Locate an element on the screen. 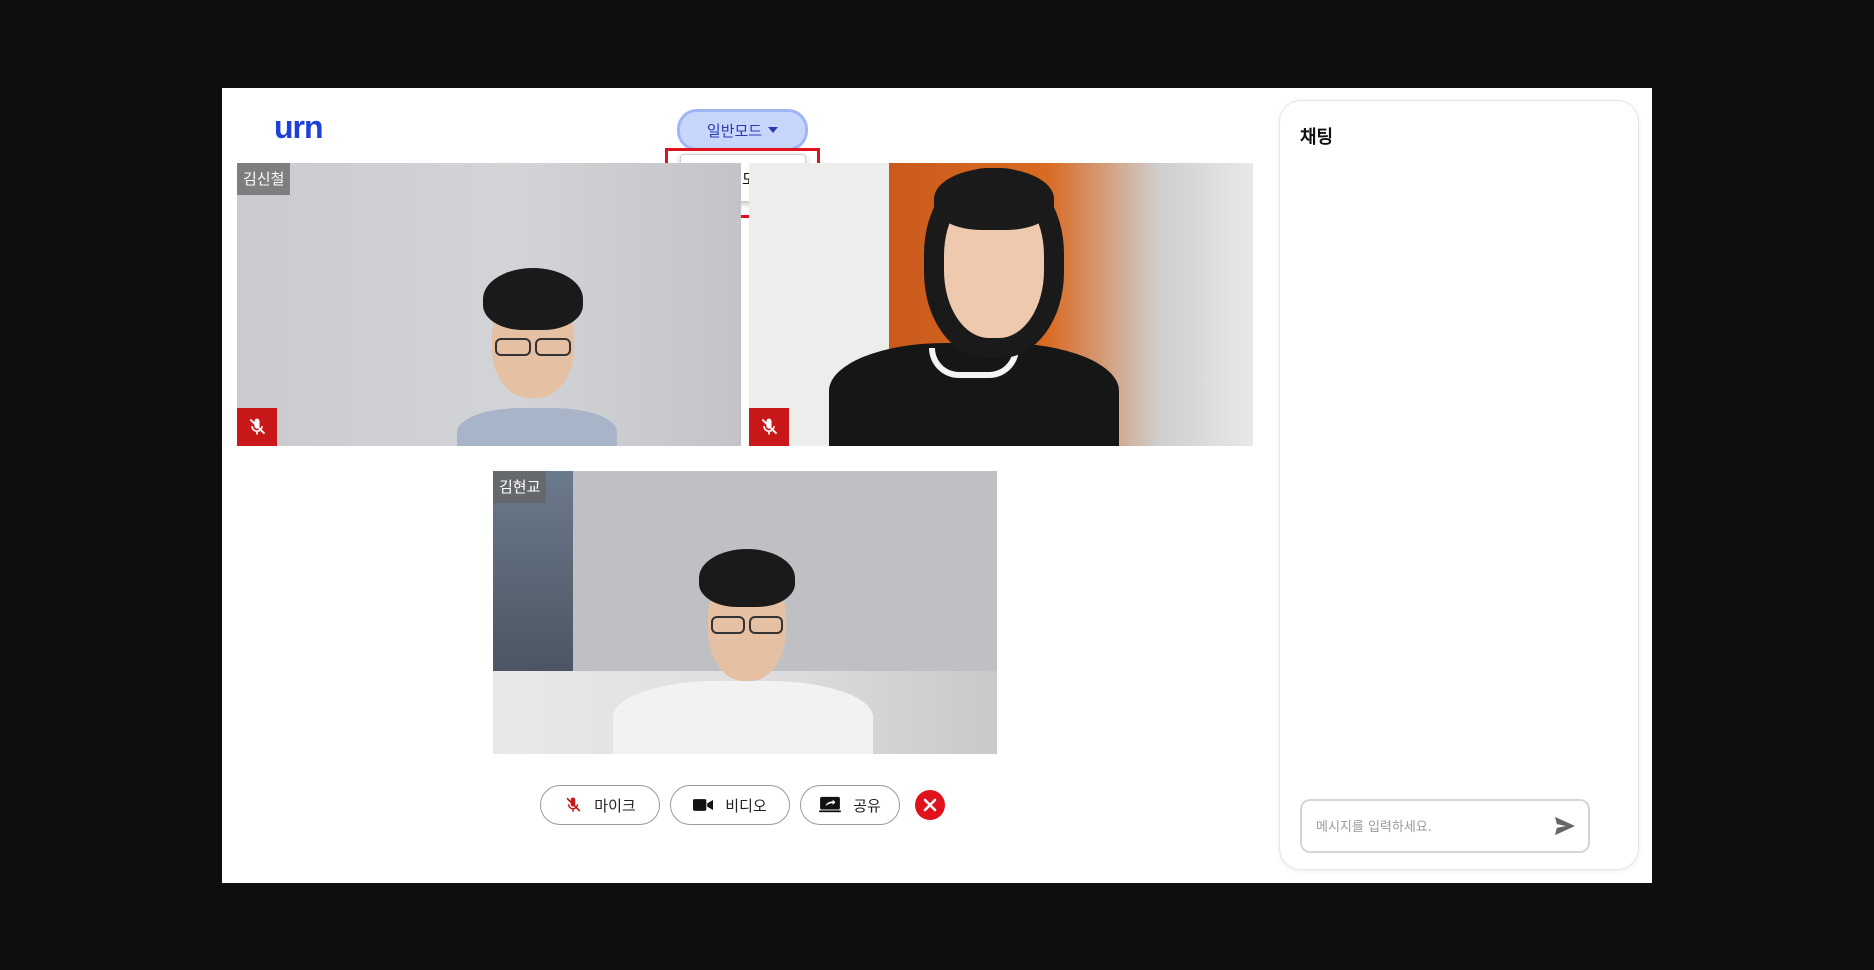  video-button-label: 비디오 is located at coordinates (746, 806).